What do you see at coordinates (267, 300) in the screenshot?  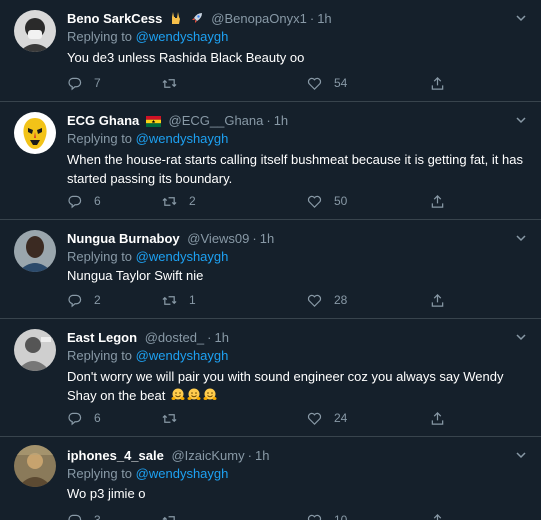 I see `tweet-actions: 2 1 28` at bounding box center [267, 300].